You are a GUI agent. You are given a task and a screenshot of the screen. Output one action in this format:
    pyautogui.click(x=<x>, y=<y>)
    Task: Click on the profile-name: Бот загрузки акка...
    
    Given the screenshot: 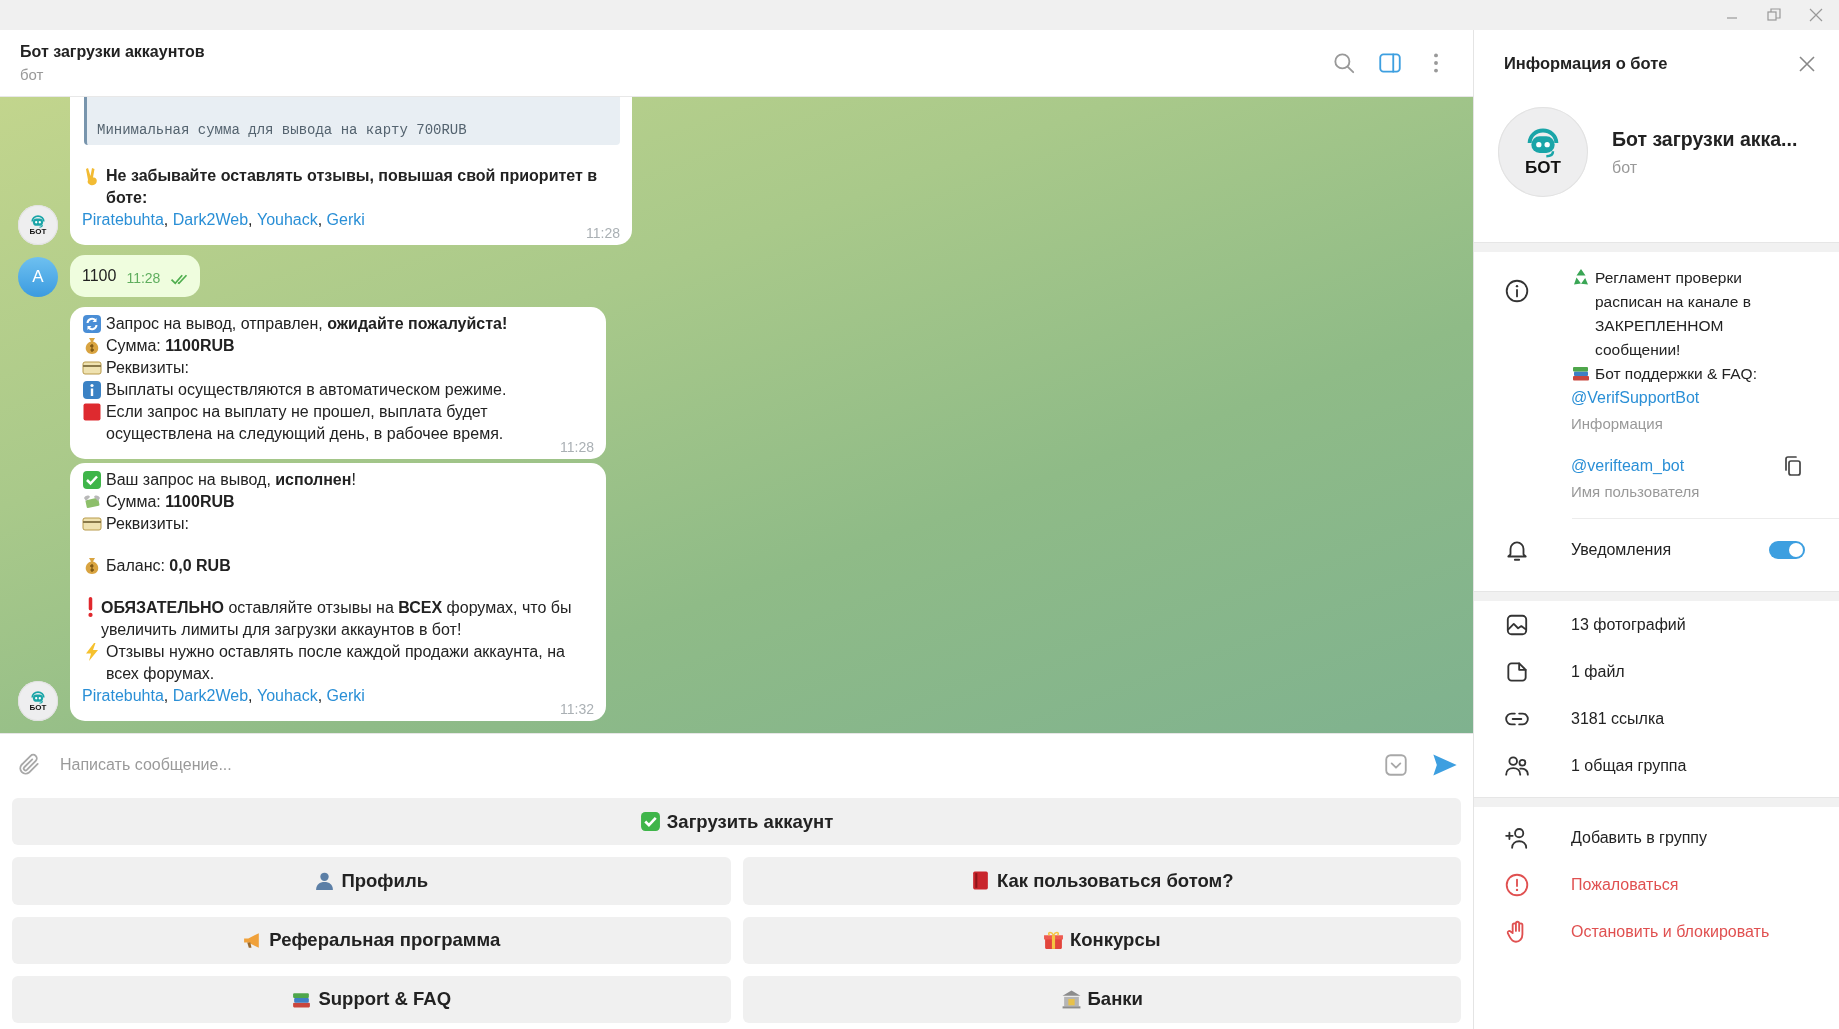 What is the action you would take?
    pyautogui.click(x=1705, y=139)
    